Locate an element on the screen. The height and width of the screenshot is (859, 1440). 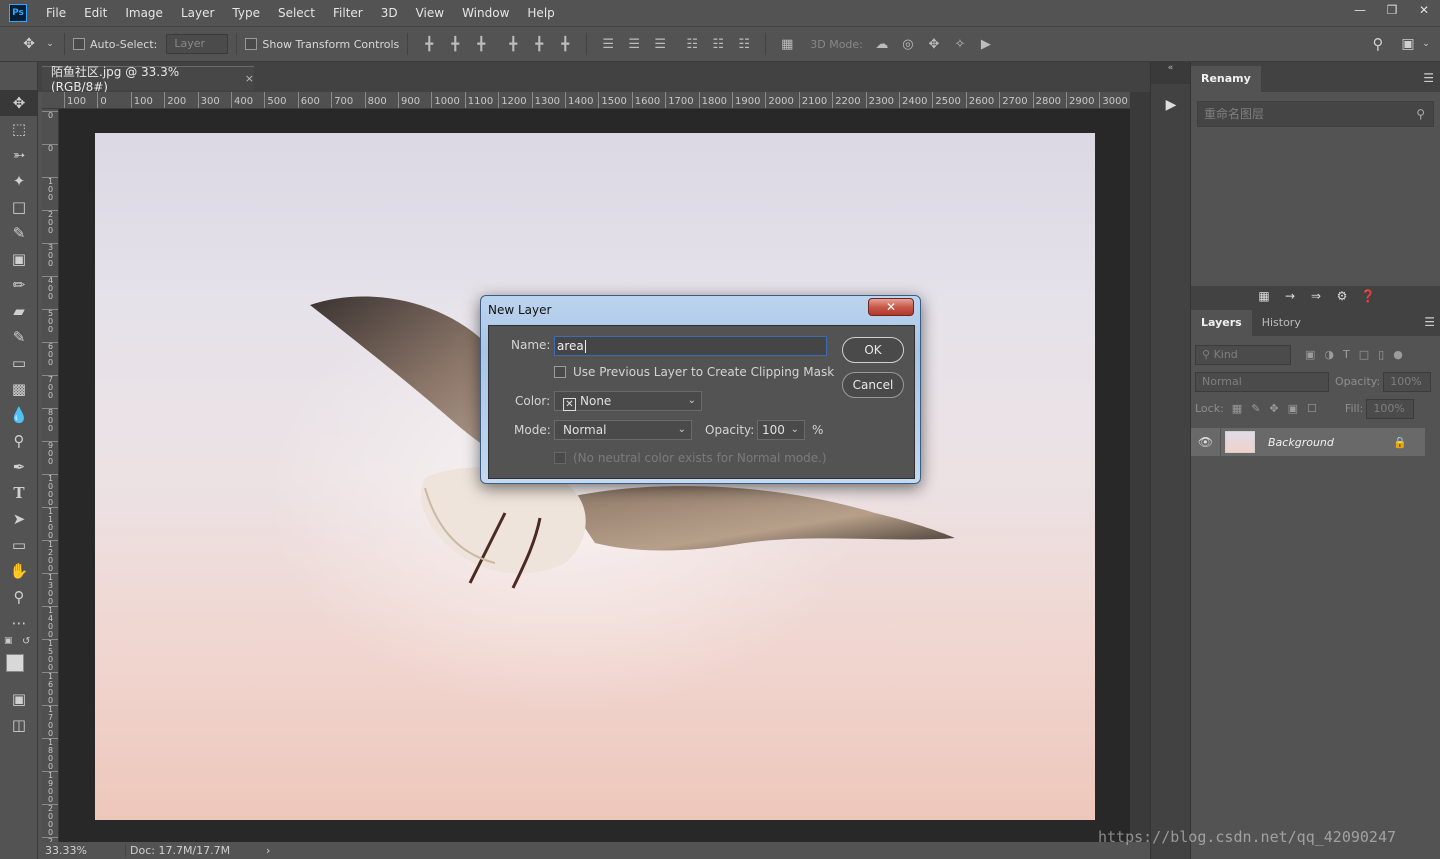
zoom-level: 33.33% is located at coordinates (84, 850).